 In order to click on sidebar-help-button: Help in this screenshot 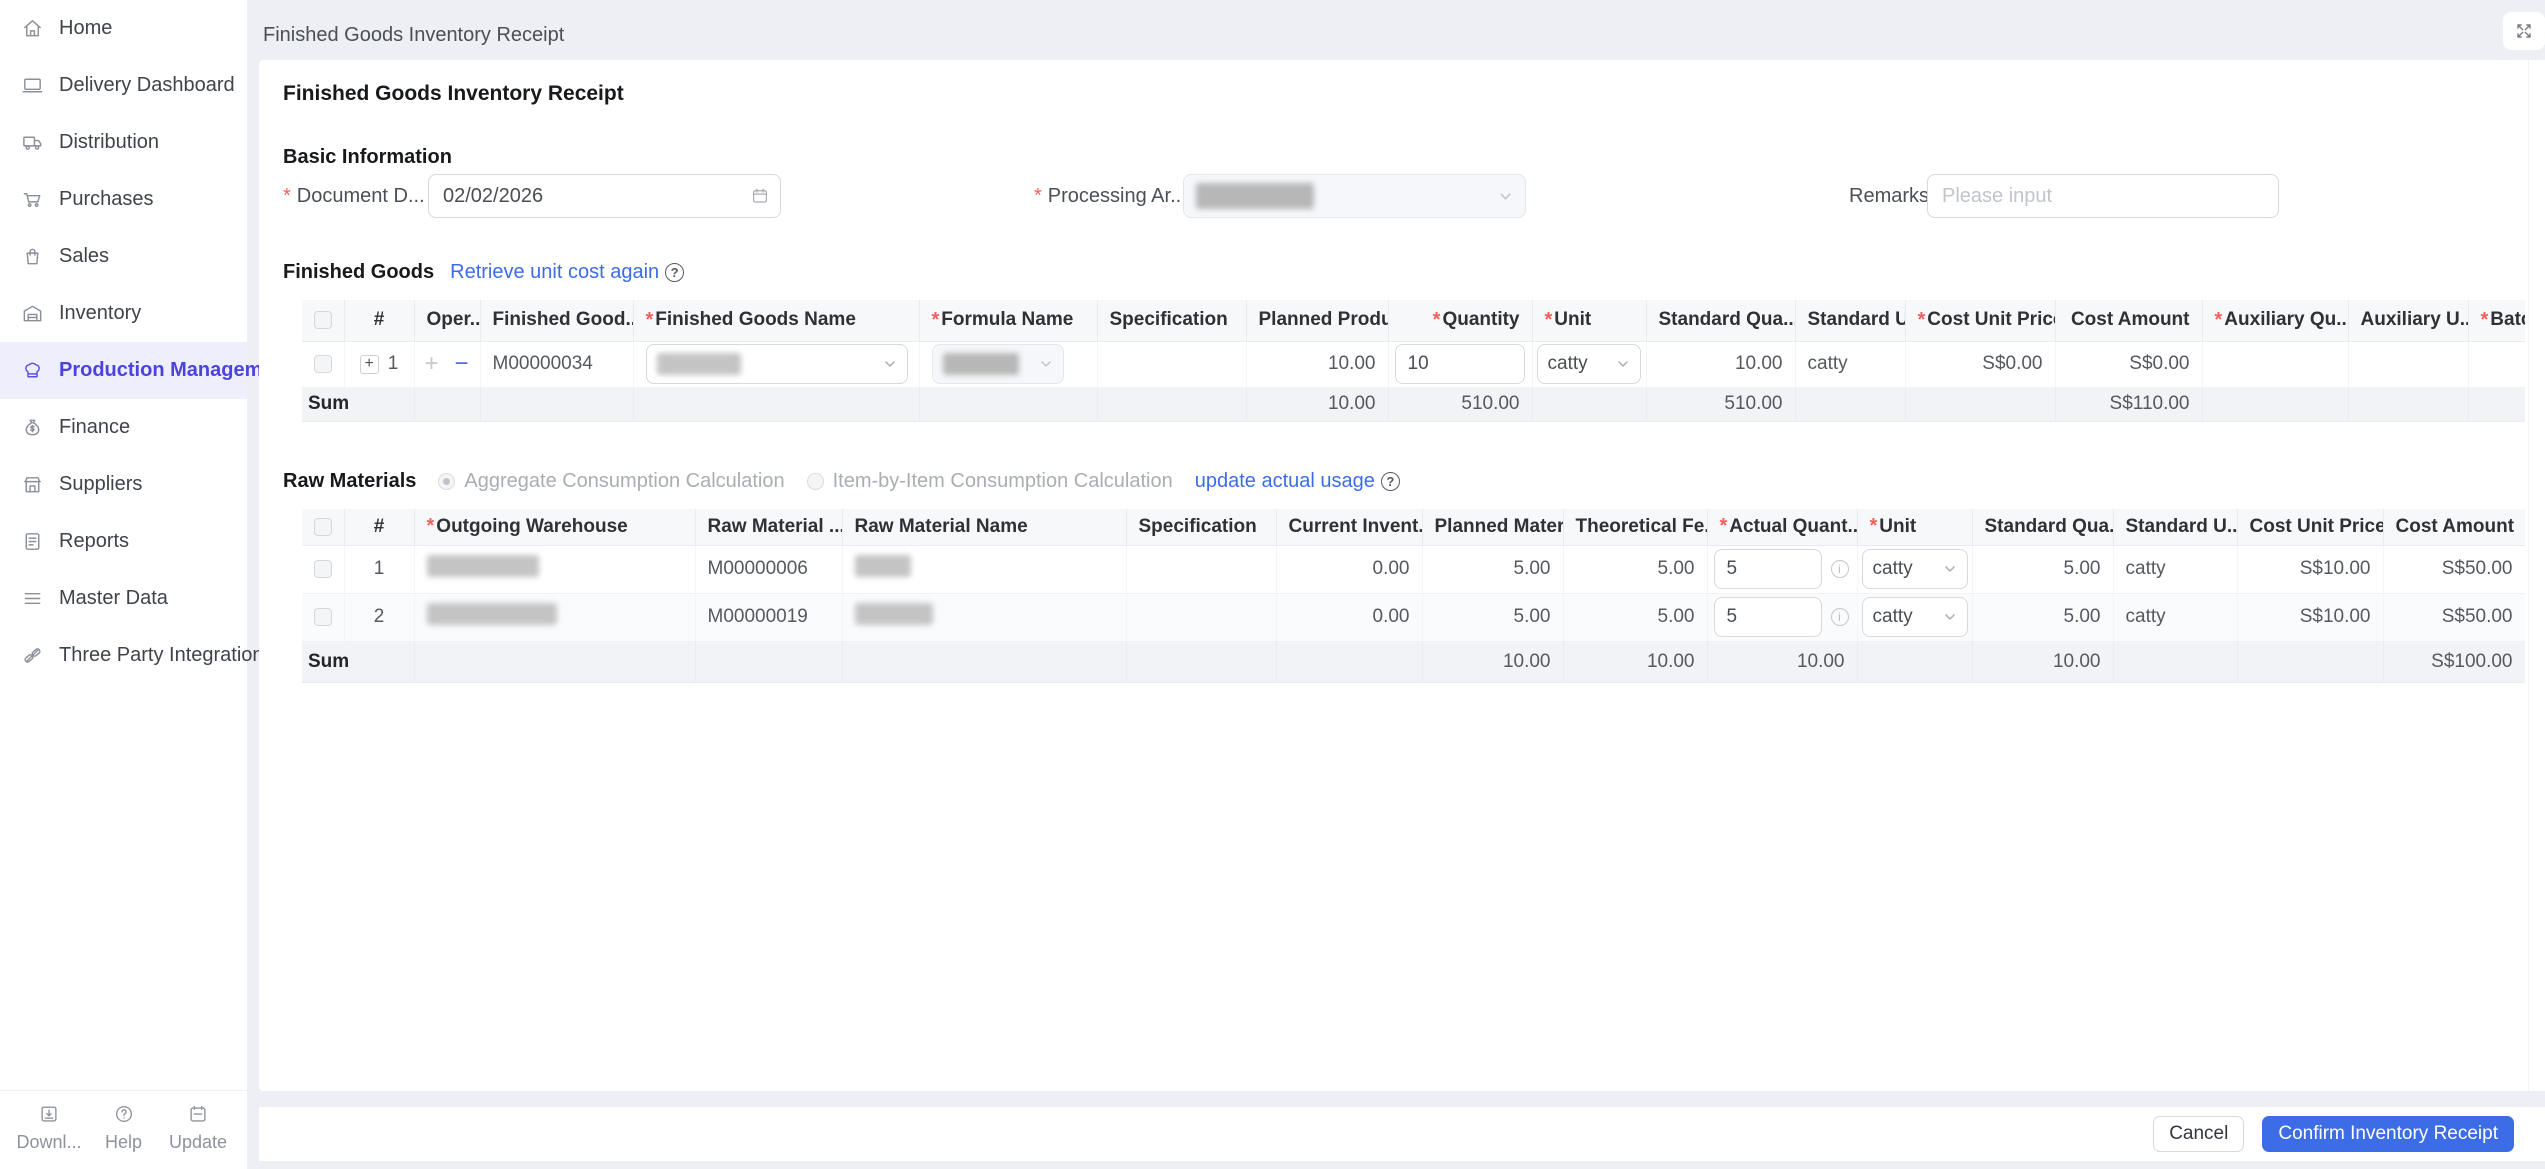, I will do `click(124, 1136)`.